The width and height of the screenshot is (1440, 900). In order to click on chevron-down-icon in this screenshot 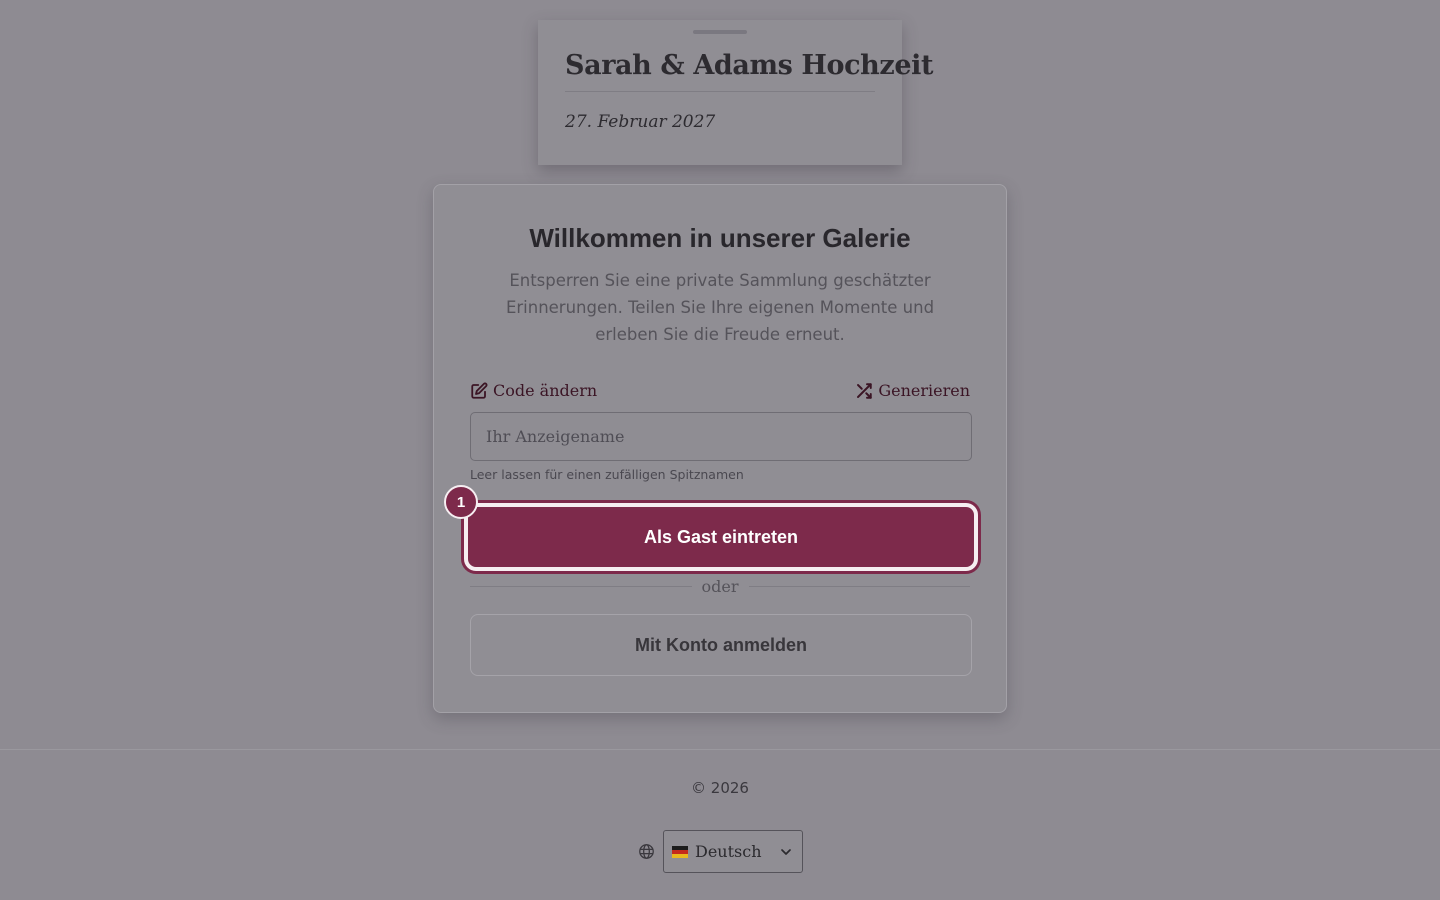, I will do `click(786, 851)`.